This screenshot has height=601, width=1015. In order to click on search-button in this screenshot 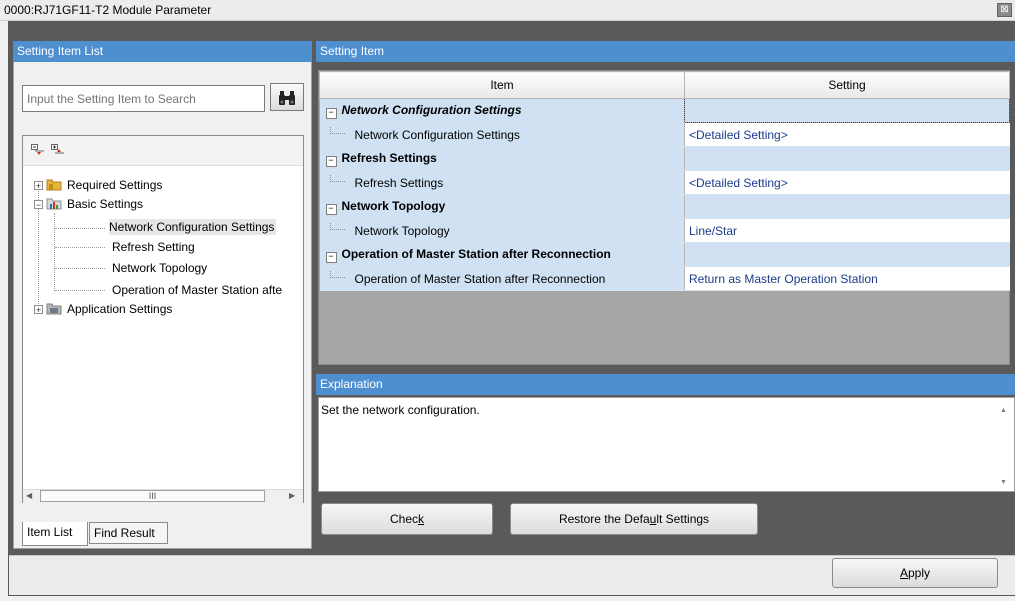, I will do `click(287, 97)`.